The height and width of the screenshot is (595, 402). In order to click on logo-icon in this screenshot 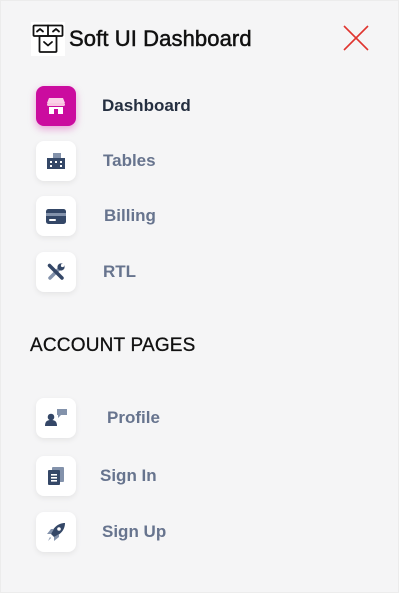, I will do `click(48, 39)`.